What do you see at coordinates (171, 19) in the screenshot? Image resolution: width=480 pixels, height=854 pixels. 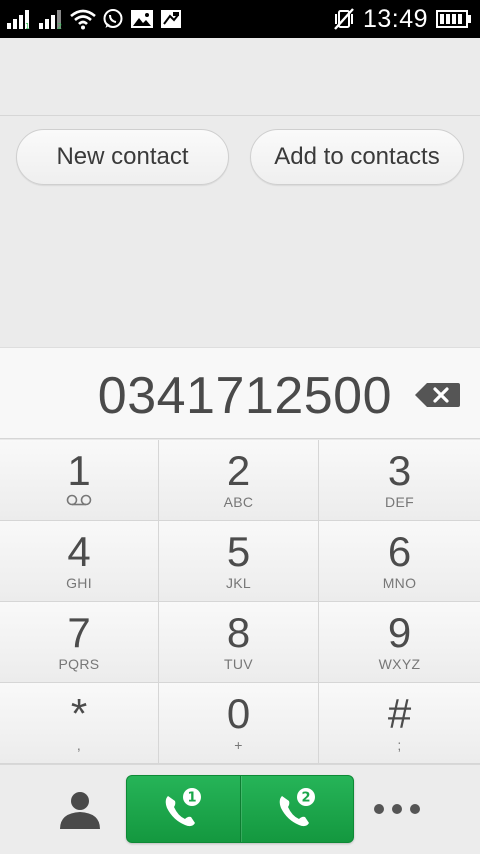 I see `screenshot-icon` at bounding box center [171, 19].